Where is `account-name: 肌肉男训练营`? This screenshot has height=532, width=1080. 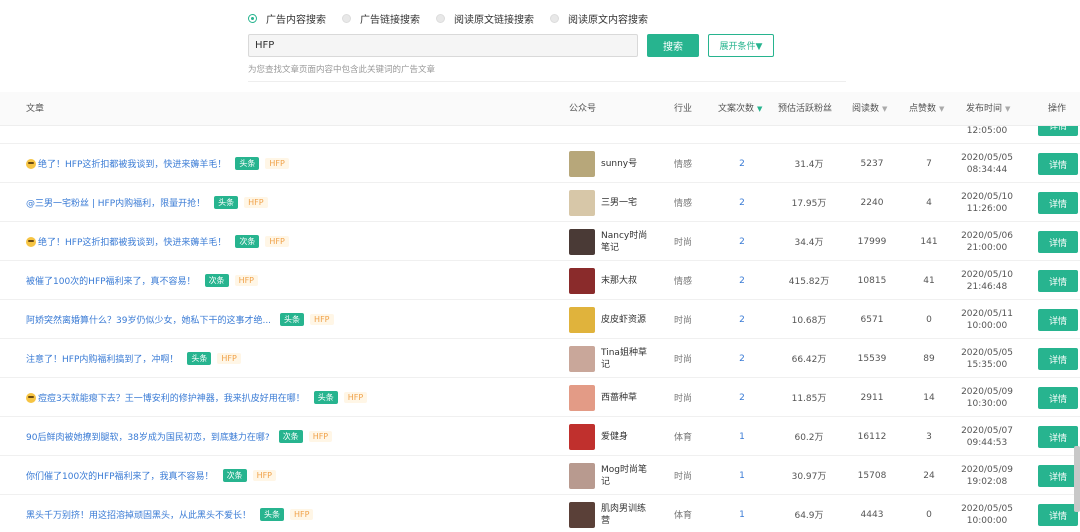 account-name: 肌肉男训练营 is located at coordinates (623, 515).